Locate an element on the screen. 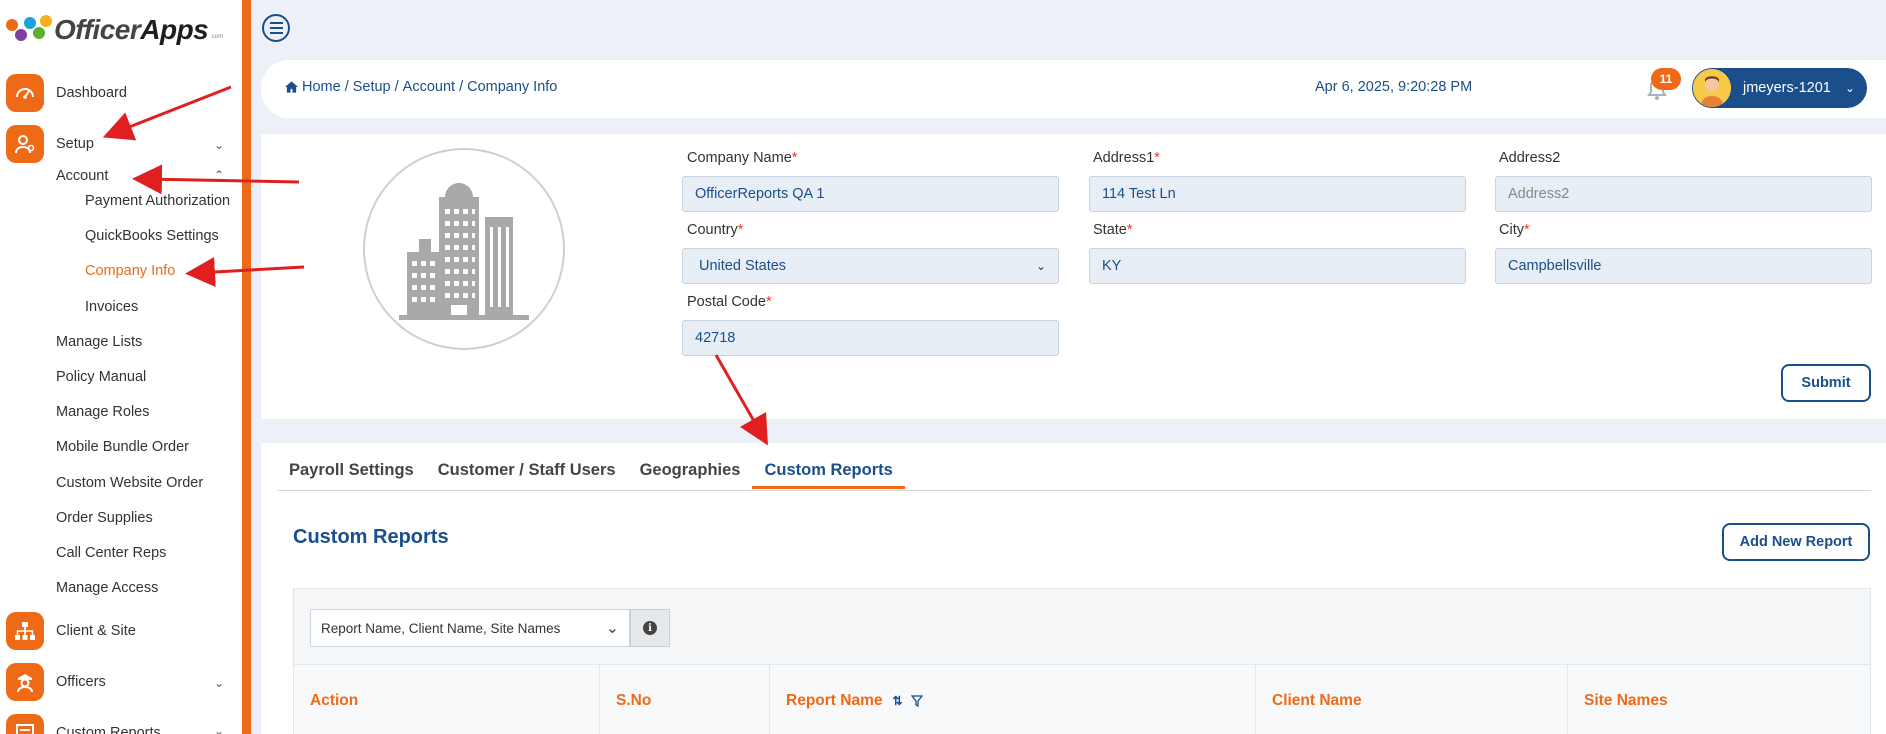  breadcrumb-account: Account is located at coordinates (429, 87).